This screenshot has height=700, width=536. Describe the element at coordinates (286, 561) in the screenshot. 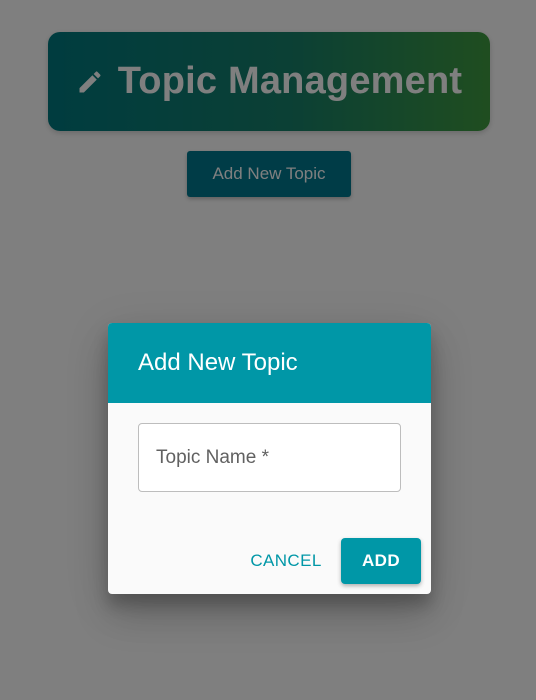

I see `cancel-button: CANCEL` at that location.